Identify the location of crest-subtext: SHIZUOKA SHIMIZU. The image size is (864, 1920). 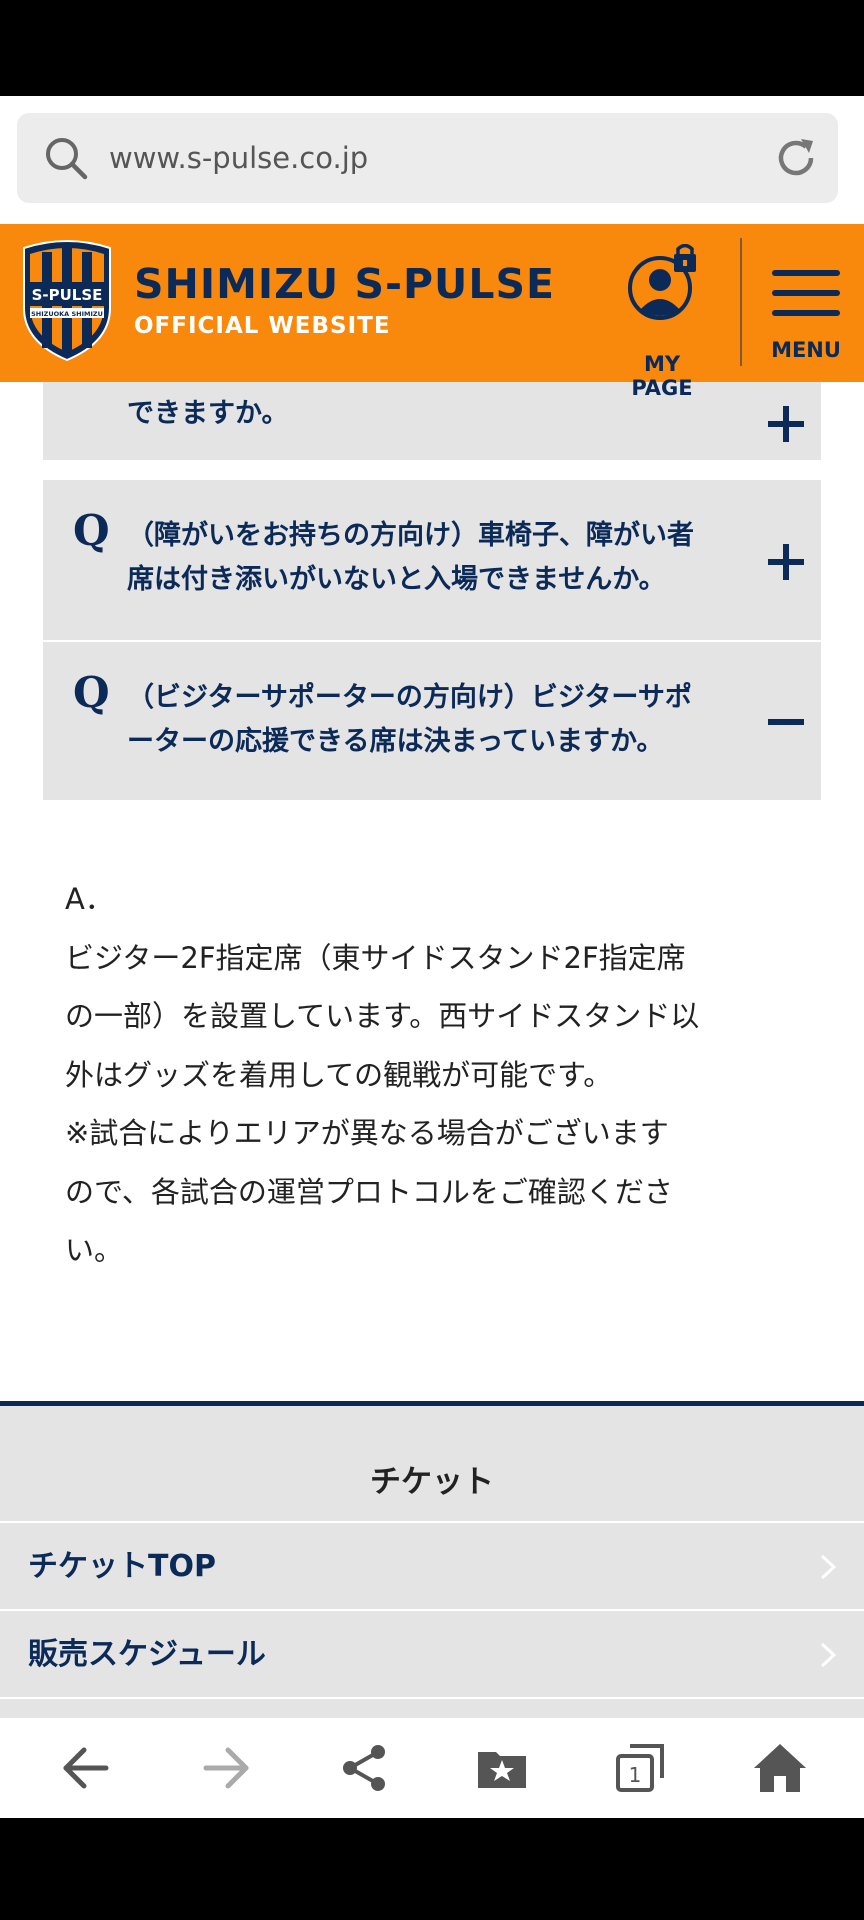
(67, 314).